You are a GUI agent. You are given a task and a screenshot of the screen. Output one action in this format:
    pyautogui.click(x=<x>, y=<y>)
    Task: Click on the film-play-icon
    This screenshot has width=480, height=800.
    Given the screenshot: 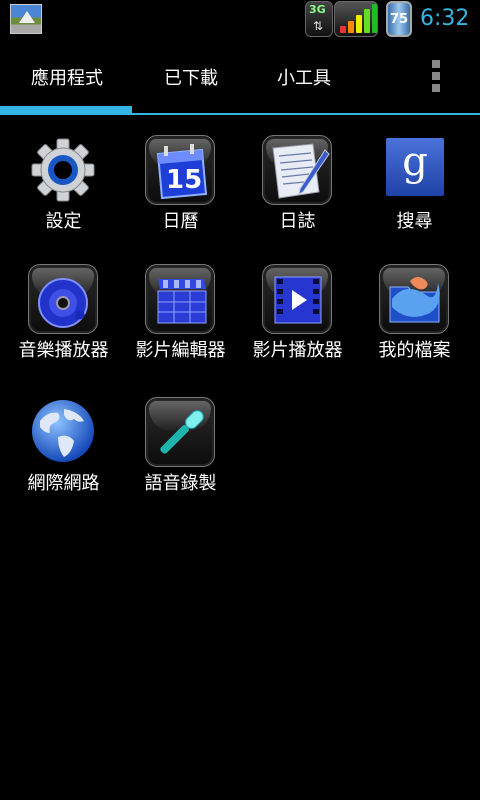 What is the action you would take?
    pyautogui.click(x=297, y=299)
    